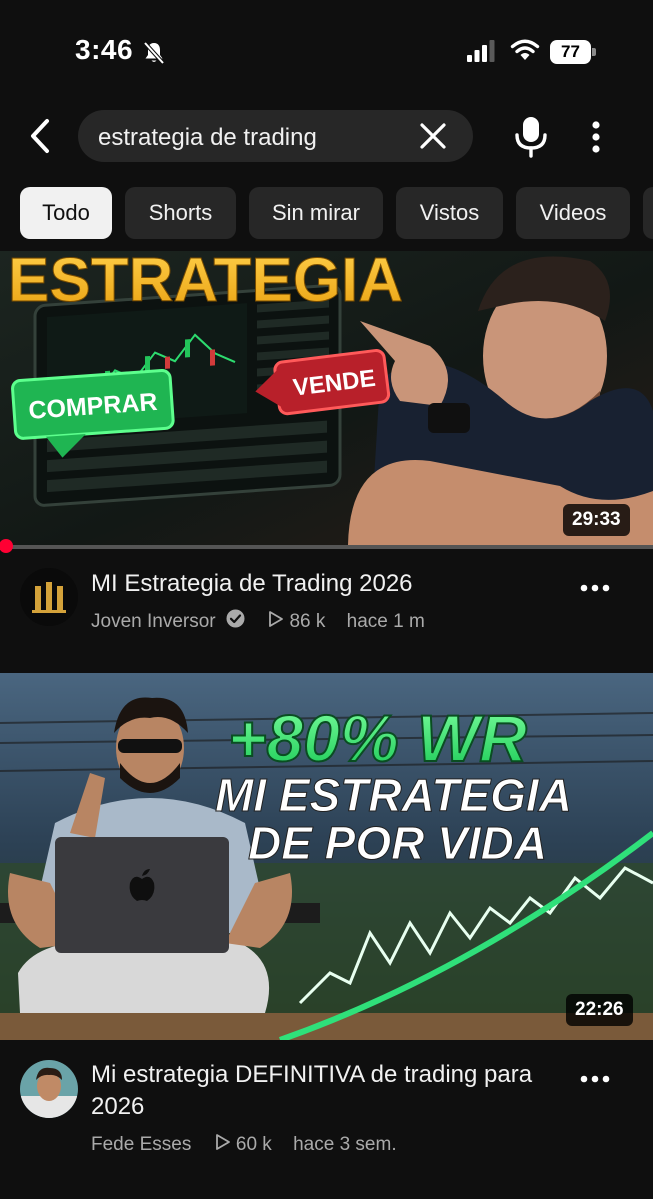 The width and height of the screenshot is (653, 1199). I want to click on search-query-text: estrategia de trading, so click(207, 137).